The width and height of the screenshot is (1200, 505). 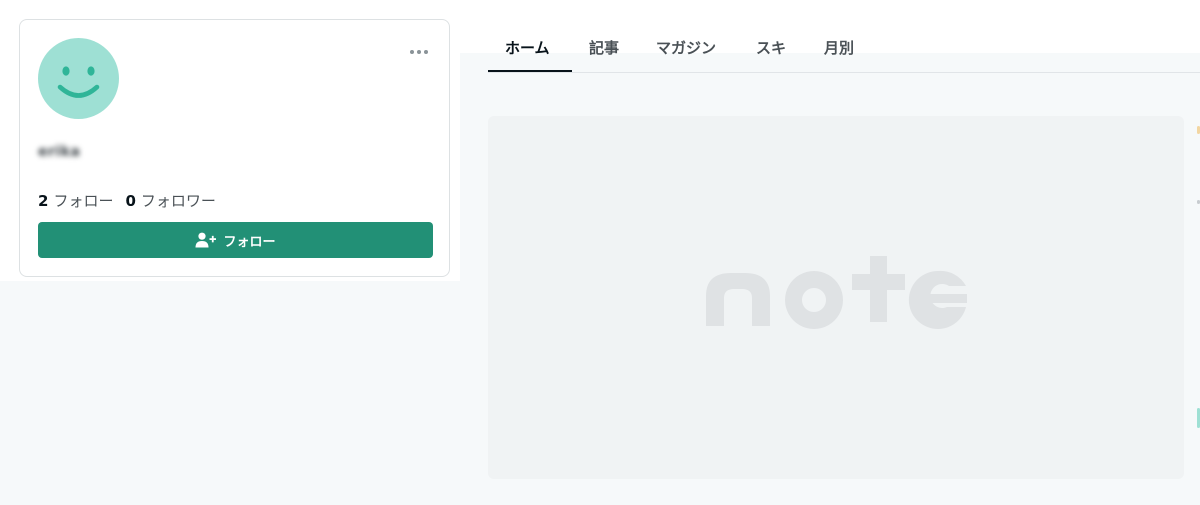 I want to click on note-logo: note, so click(x=836, y=292).